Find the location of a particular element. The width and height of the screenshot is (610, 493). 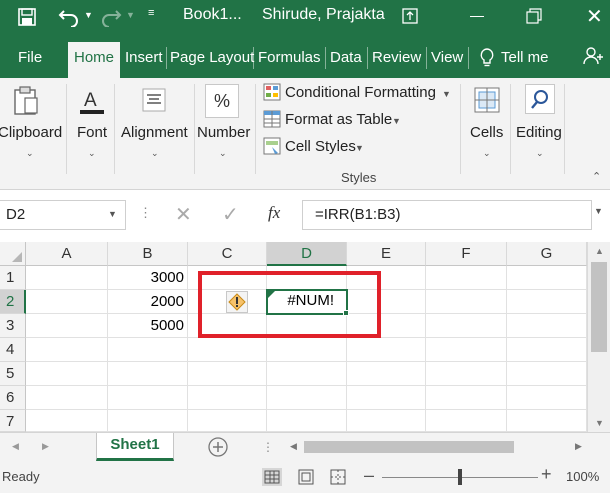

tab-view: View is located at coordinates (447, 62).